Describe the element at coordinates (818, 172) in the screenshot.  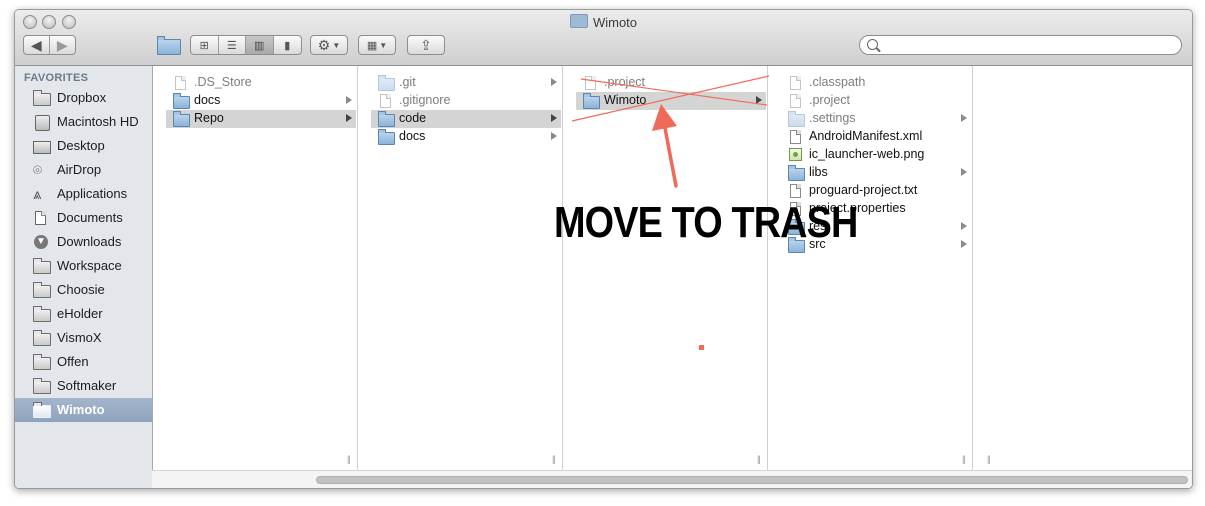
I see `item-label: libs` at that location.